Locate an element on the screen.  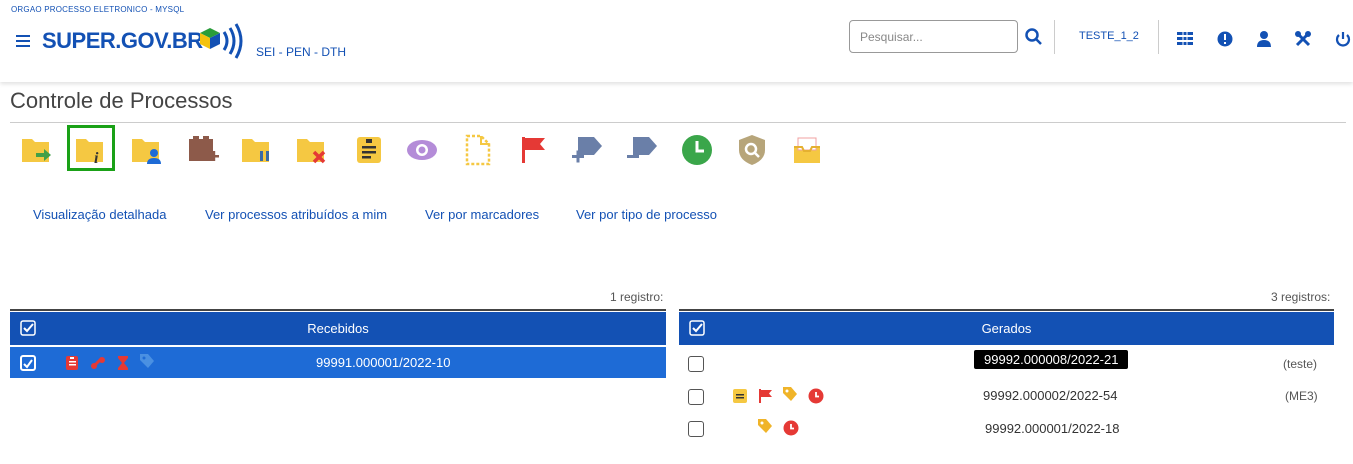
logo-text: SUPER.GOV.BR is located at coordinates (122, 41).